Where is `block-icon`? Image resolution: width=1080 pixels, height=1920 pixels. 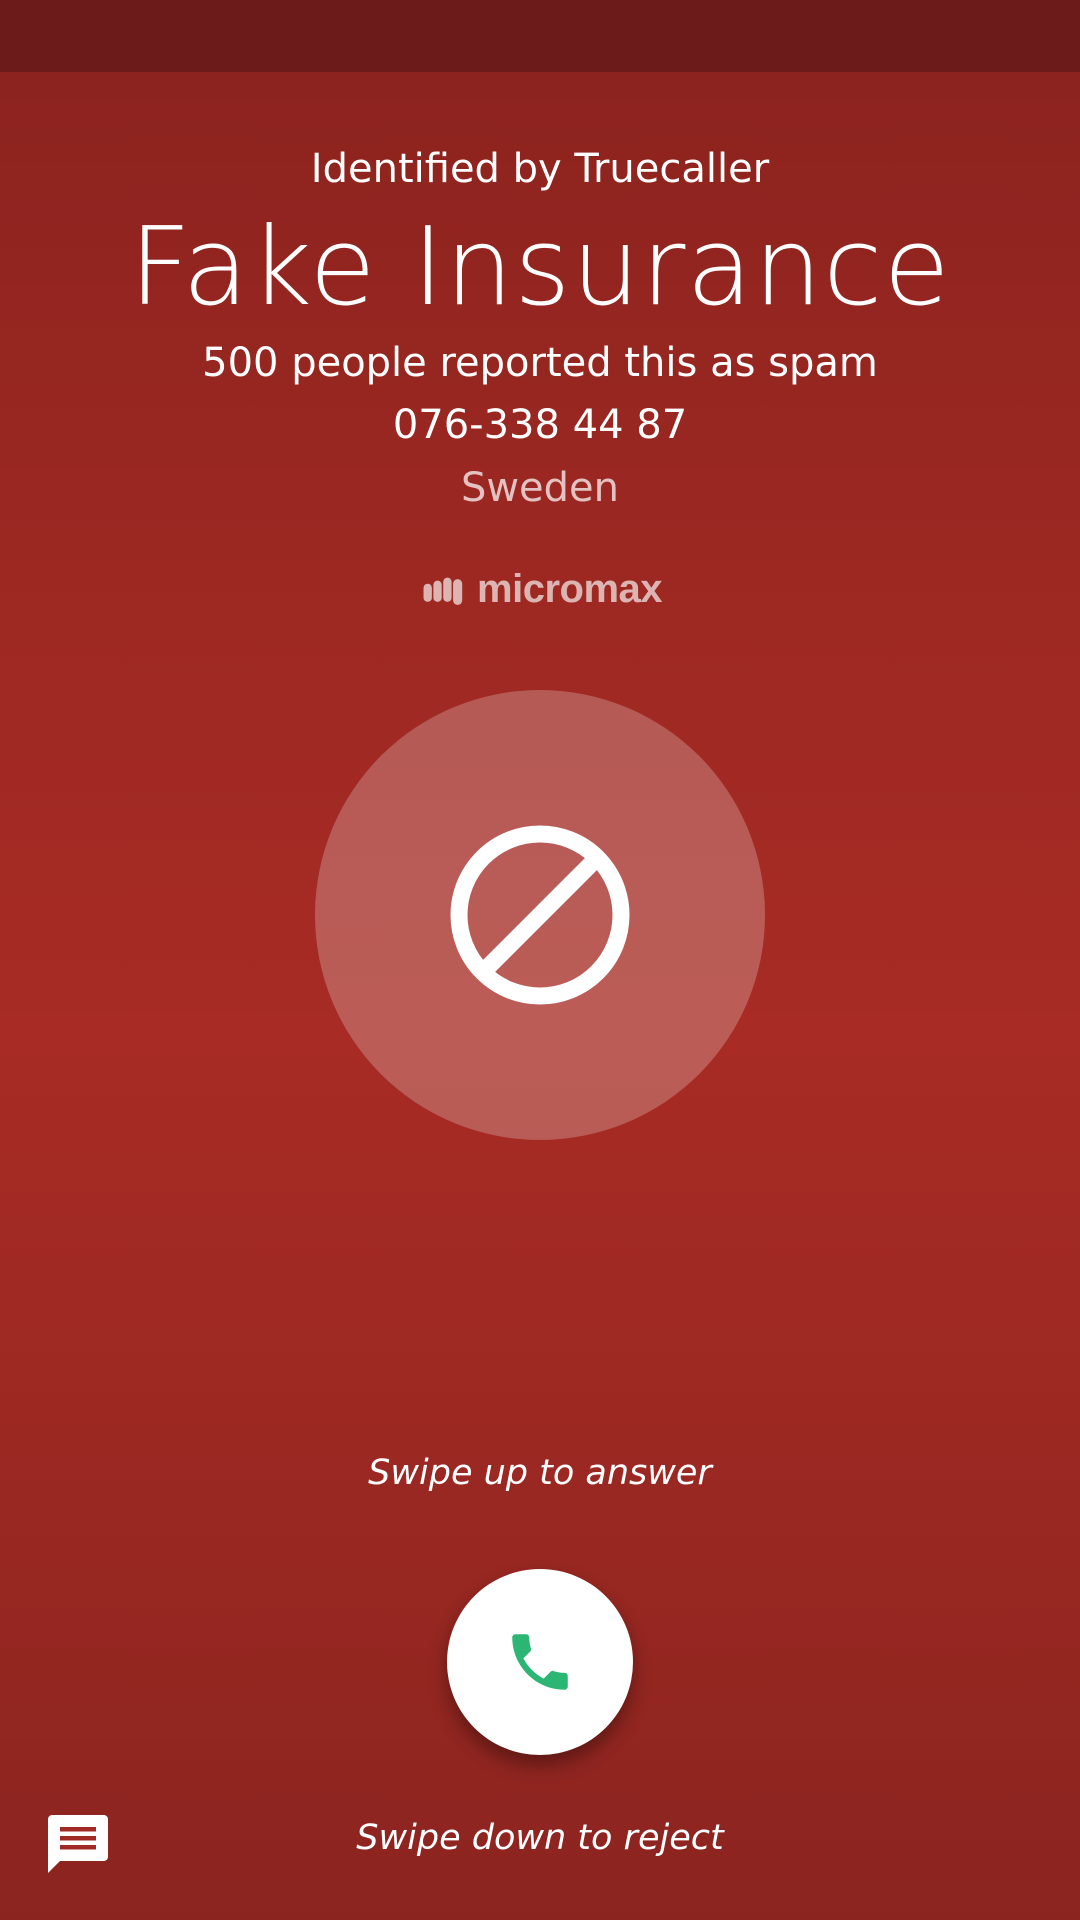
block-icon is located at coordinates (540, 915).